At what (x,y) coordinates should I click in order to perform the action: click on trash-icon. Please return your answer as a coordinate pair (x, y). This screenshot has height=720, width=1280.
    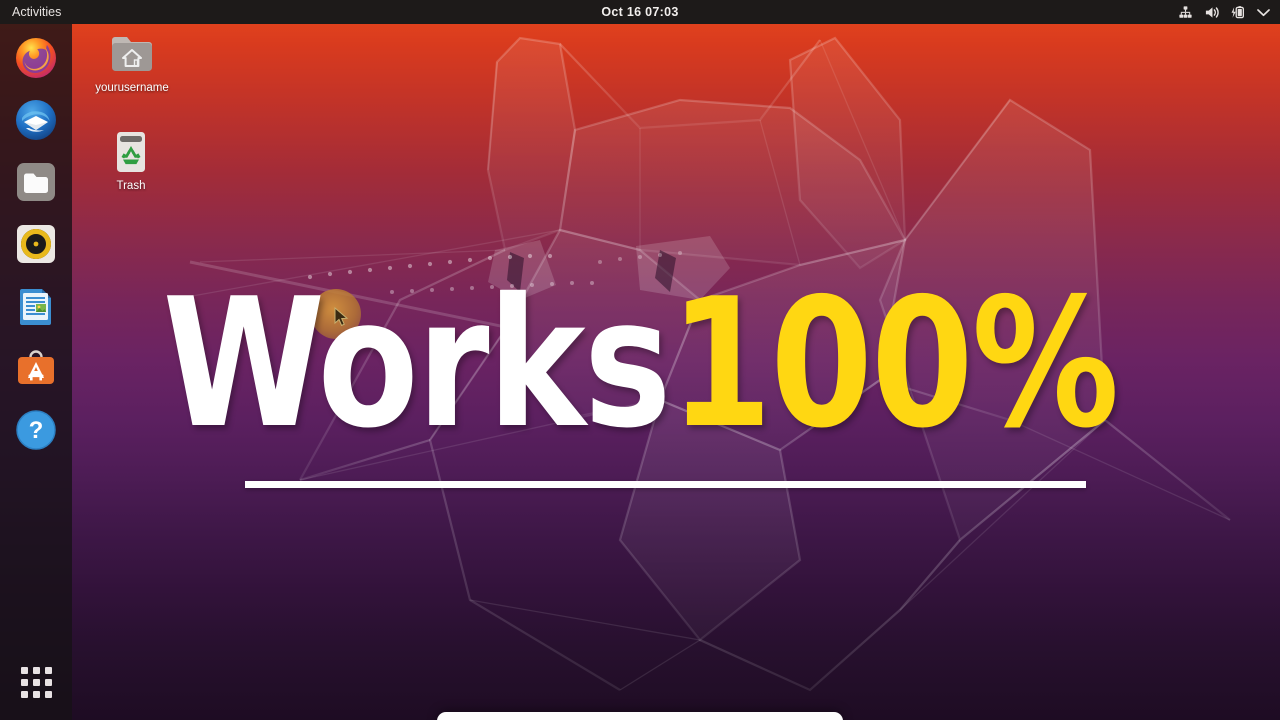
    Looking at the image, I should click on (131, 152).